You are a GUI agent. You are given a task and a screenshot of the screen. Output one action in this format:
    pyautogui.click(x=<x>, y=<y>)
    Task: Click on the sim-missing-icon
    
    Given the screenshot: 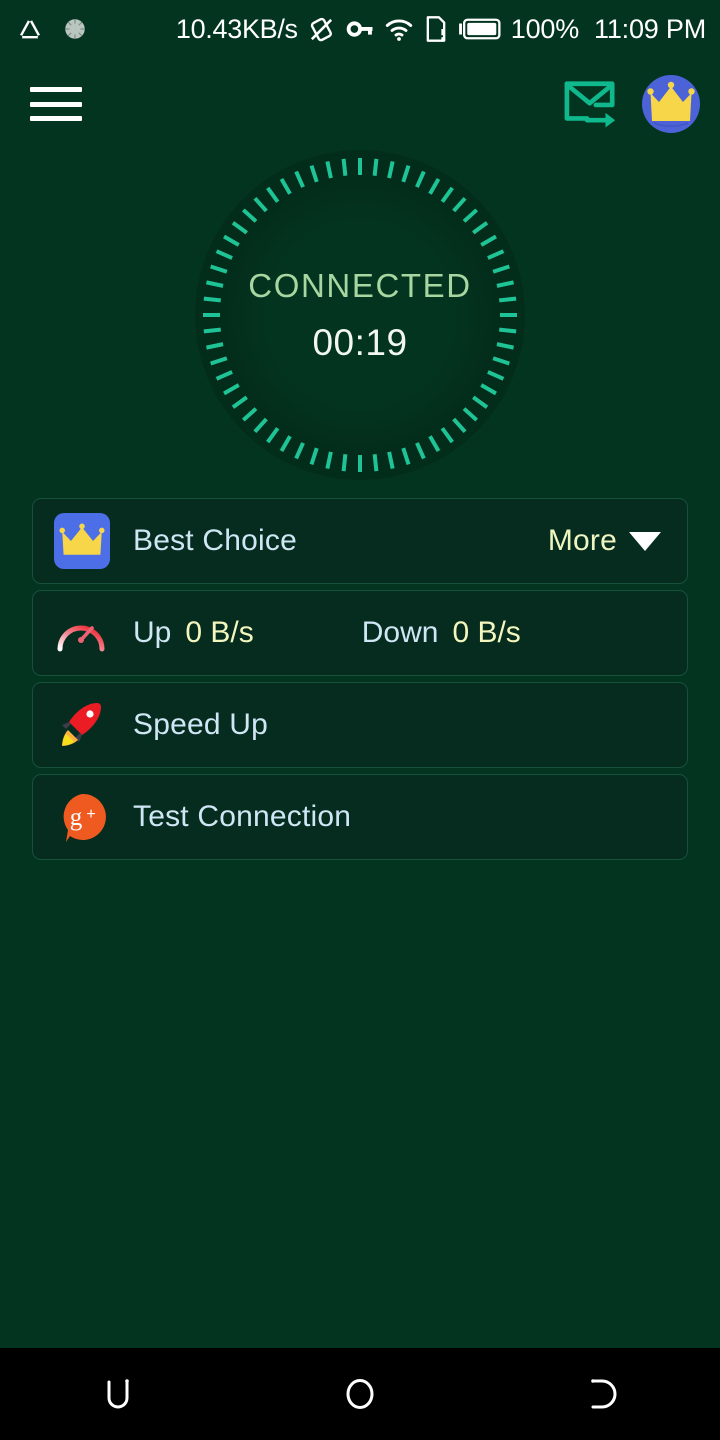 What is the action you would take?
    pyautogui.click(x=436, y=29)
    